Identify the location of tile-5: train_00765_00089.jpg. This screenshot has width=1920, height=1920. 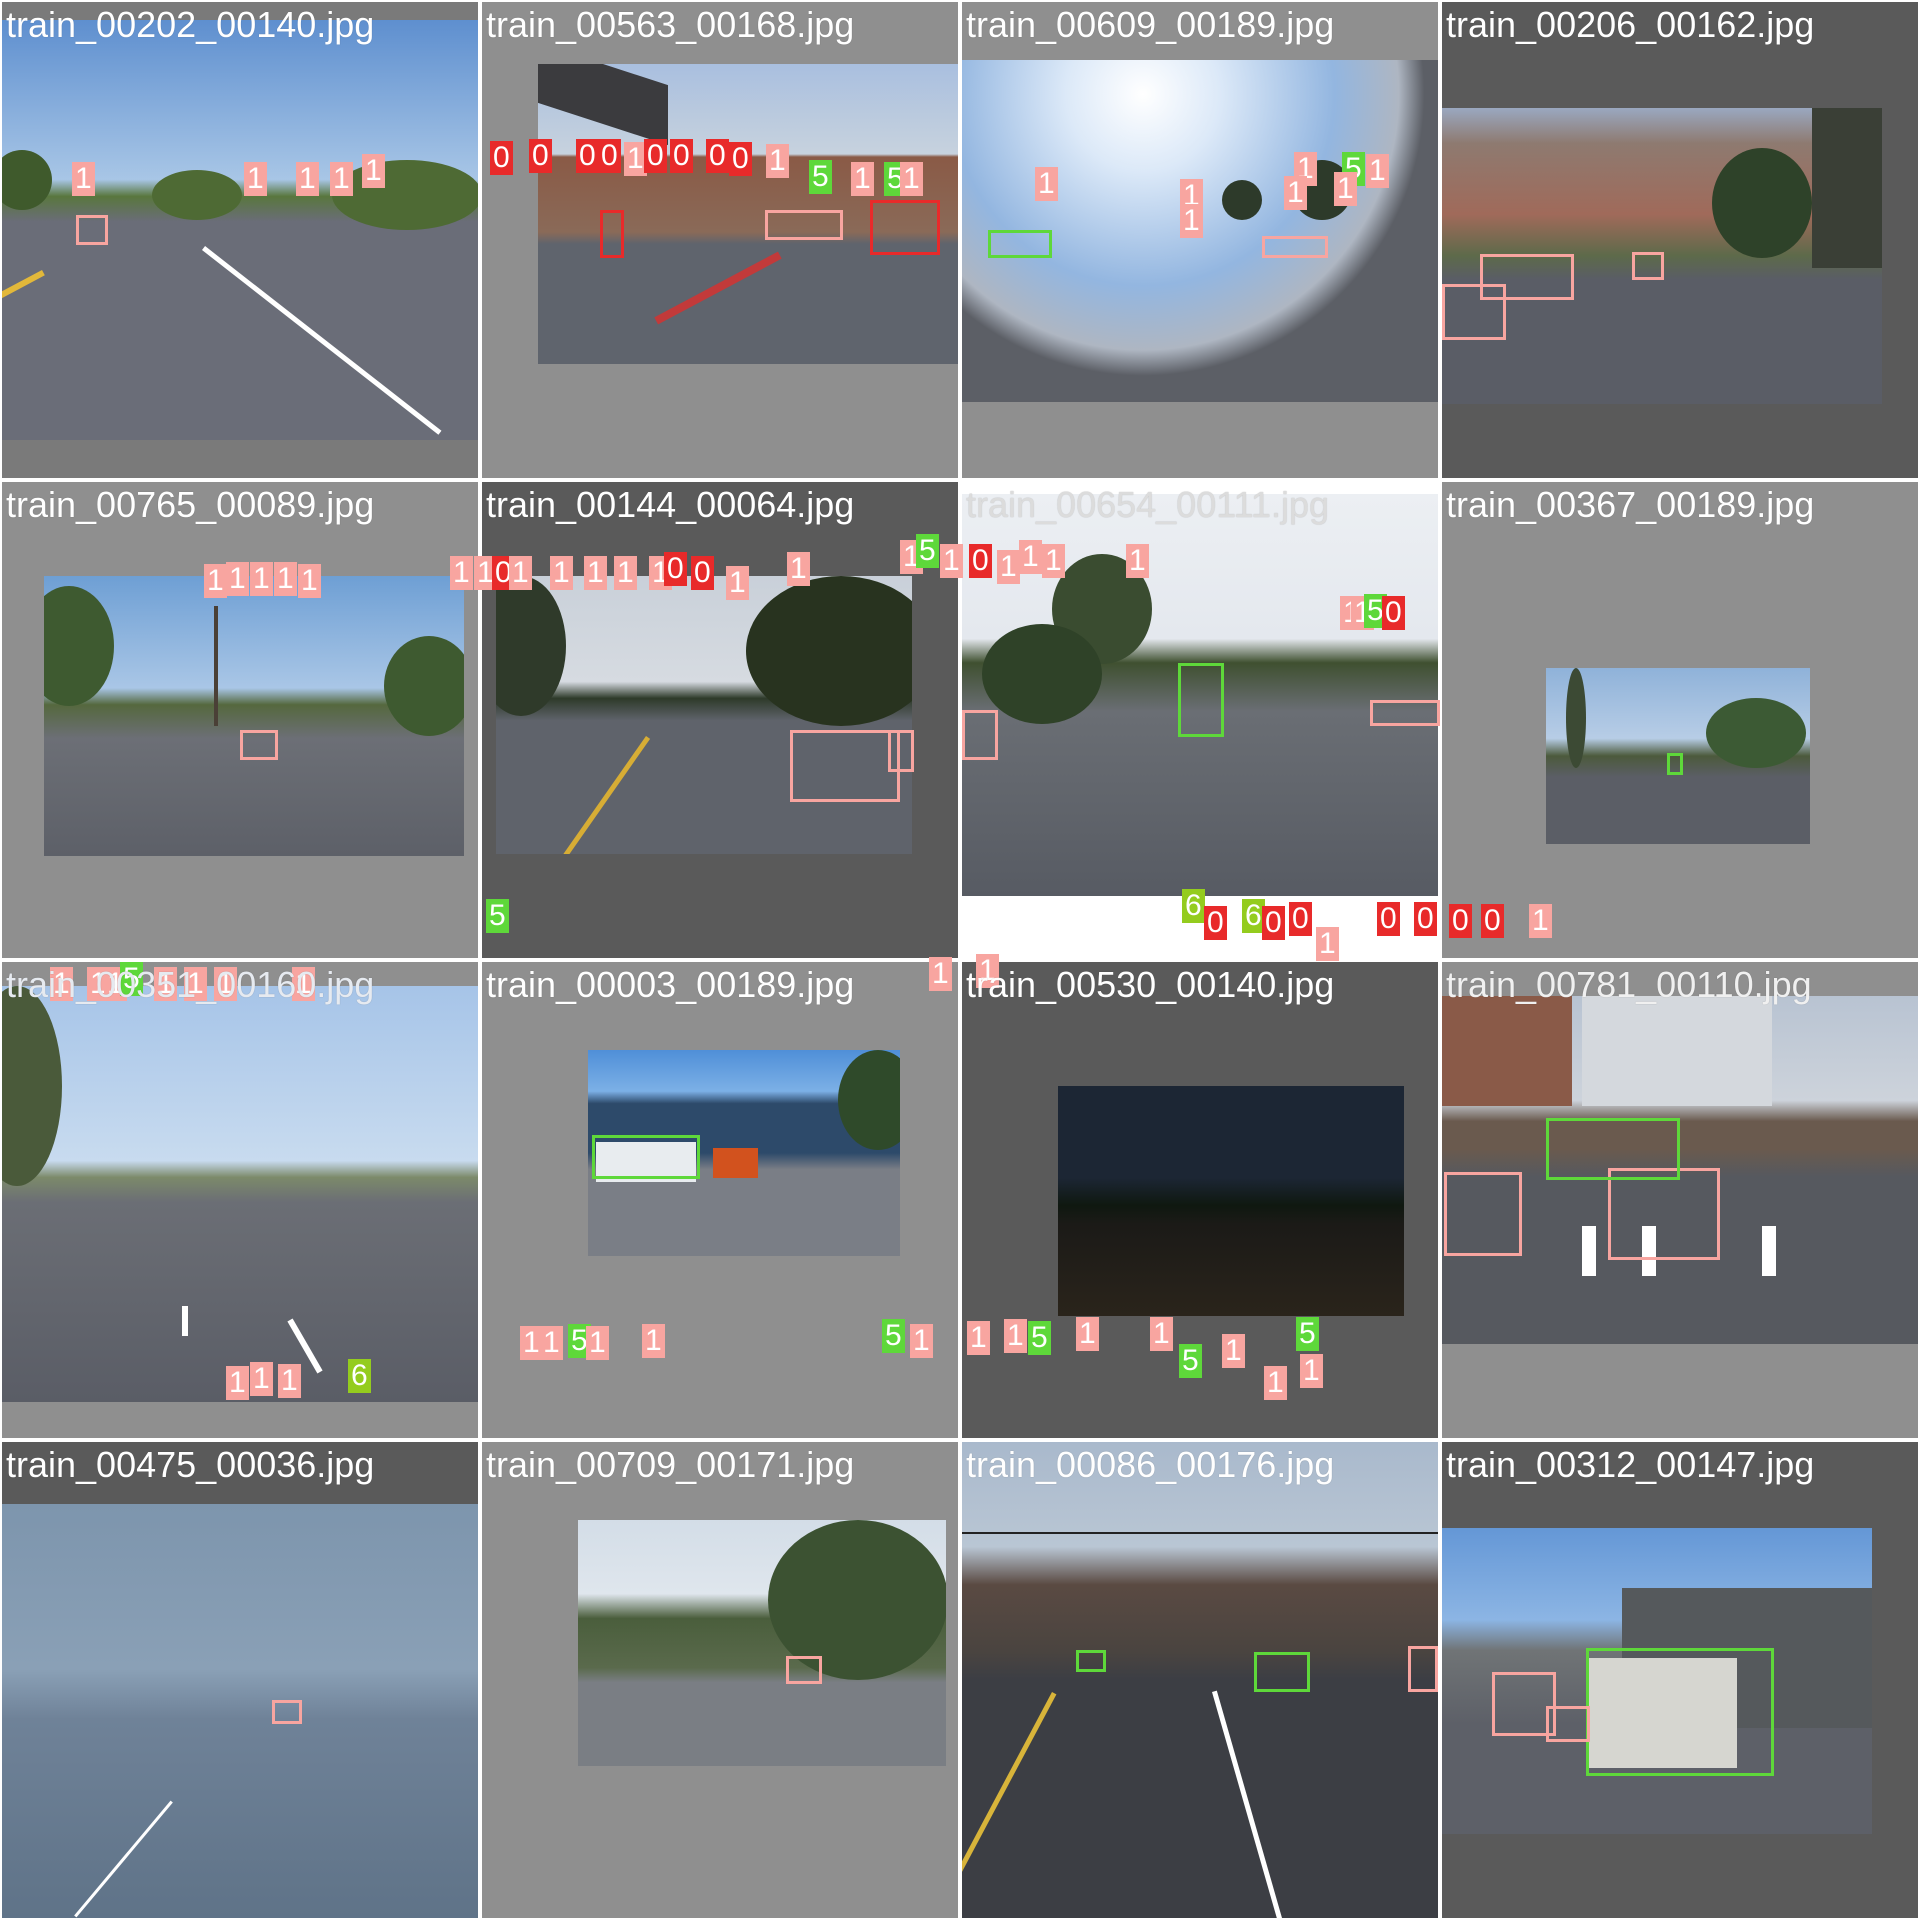
(240, 720).